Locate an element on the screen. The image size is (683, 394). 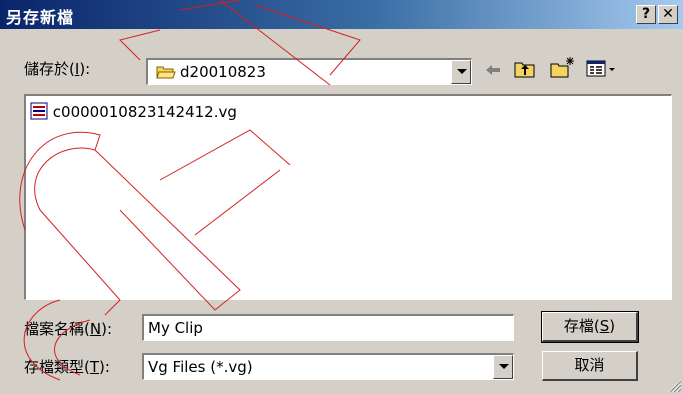
filetype-value: Vg Files (*.vg) is located at coordinates (200, 367).